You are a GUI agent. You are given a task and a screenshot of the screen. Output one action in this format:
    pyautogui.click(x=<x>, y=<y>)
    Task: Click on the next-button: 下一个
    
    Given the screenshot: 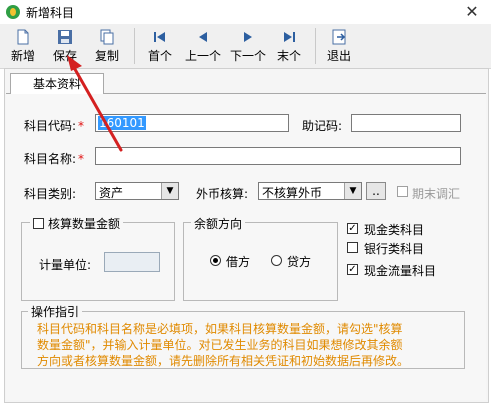 What is the action you would take?
    pyautogui.click(x=248, y=46)
    